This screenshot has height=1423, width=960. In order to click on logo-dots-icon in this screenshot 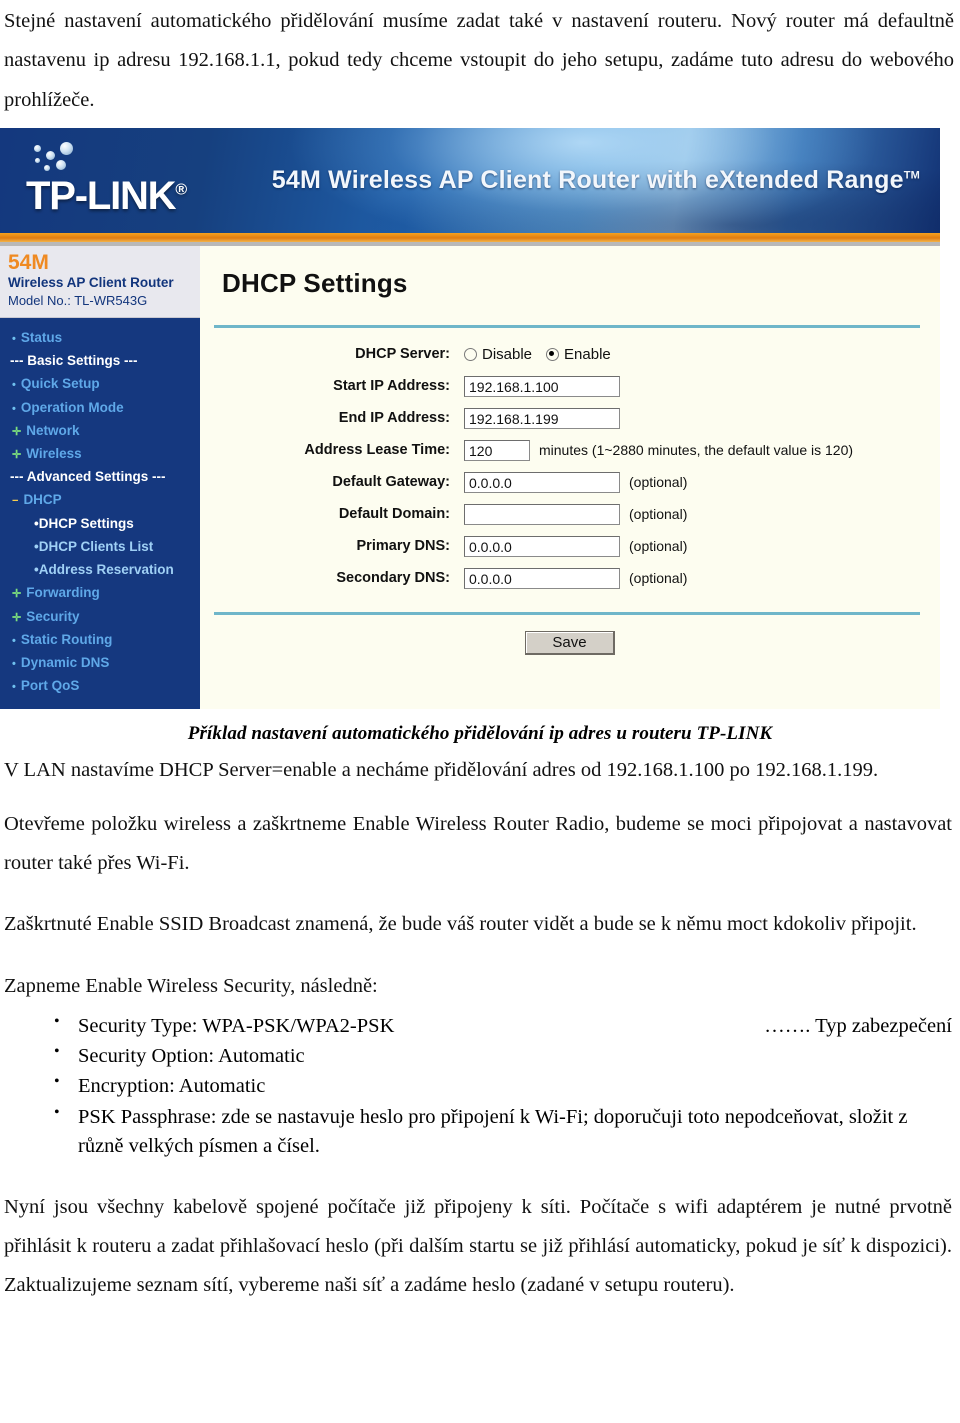, I will do `click(69, 159)`.